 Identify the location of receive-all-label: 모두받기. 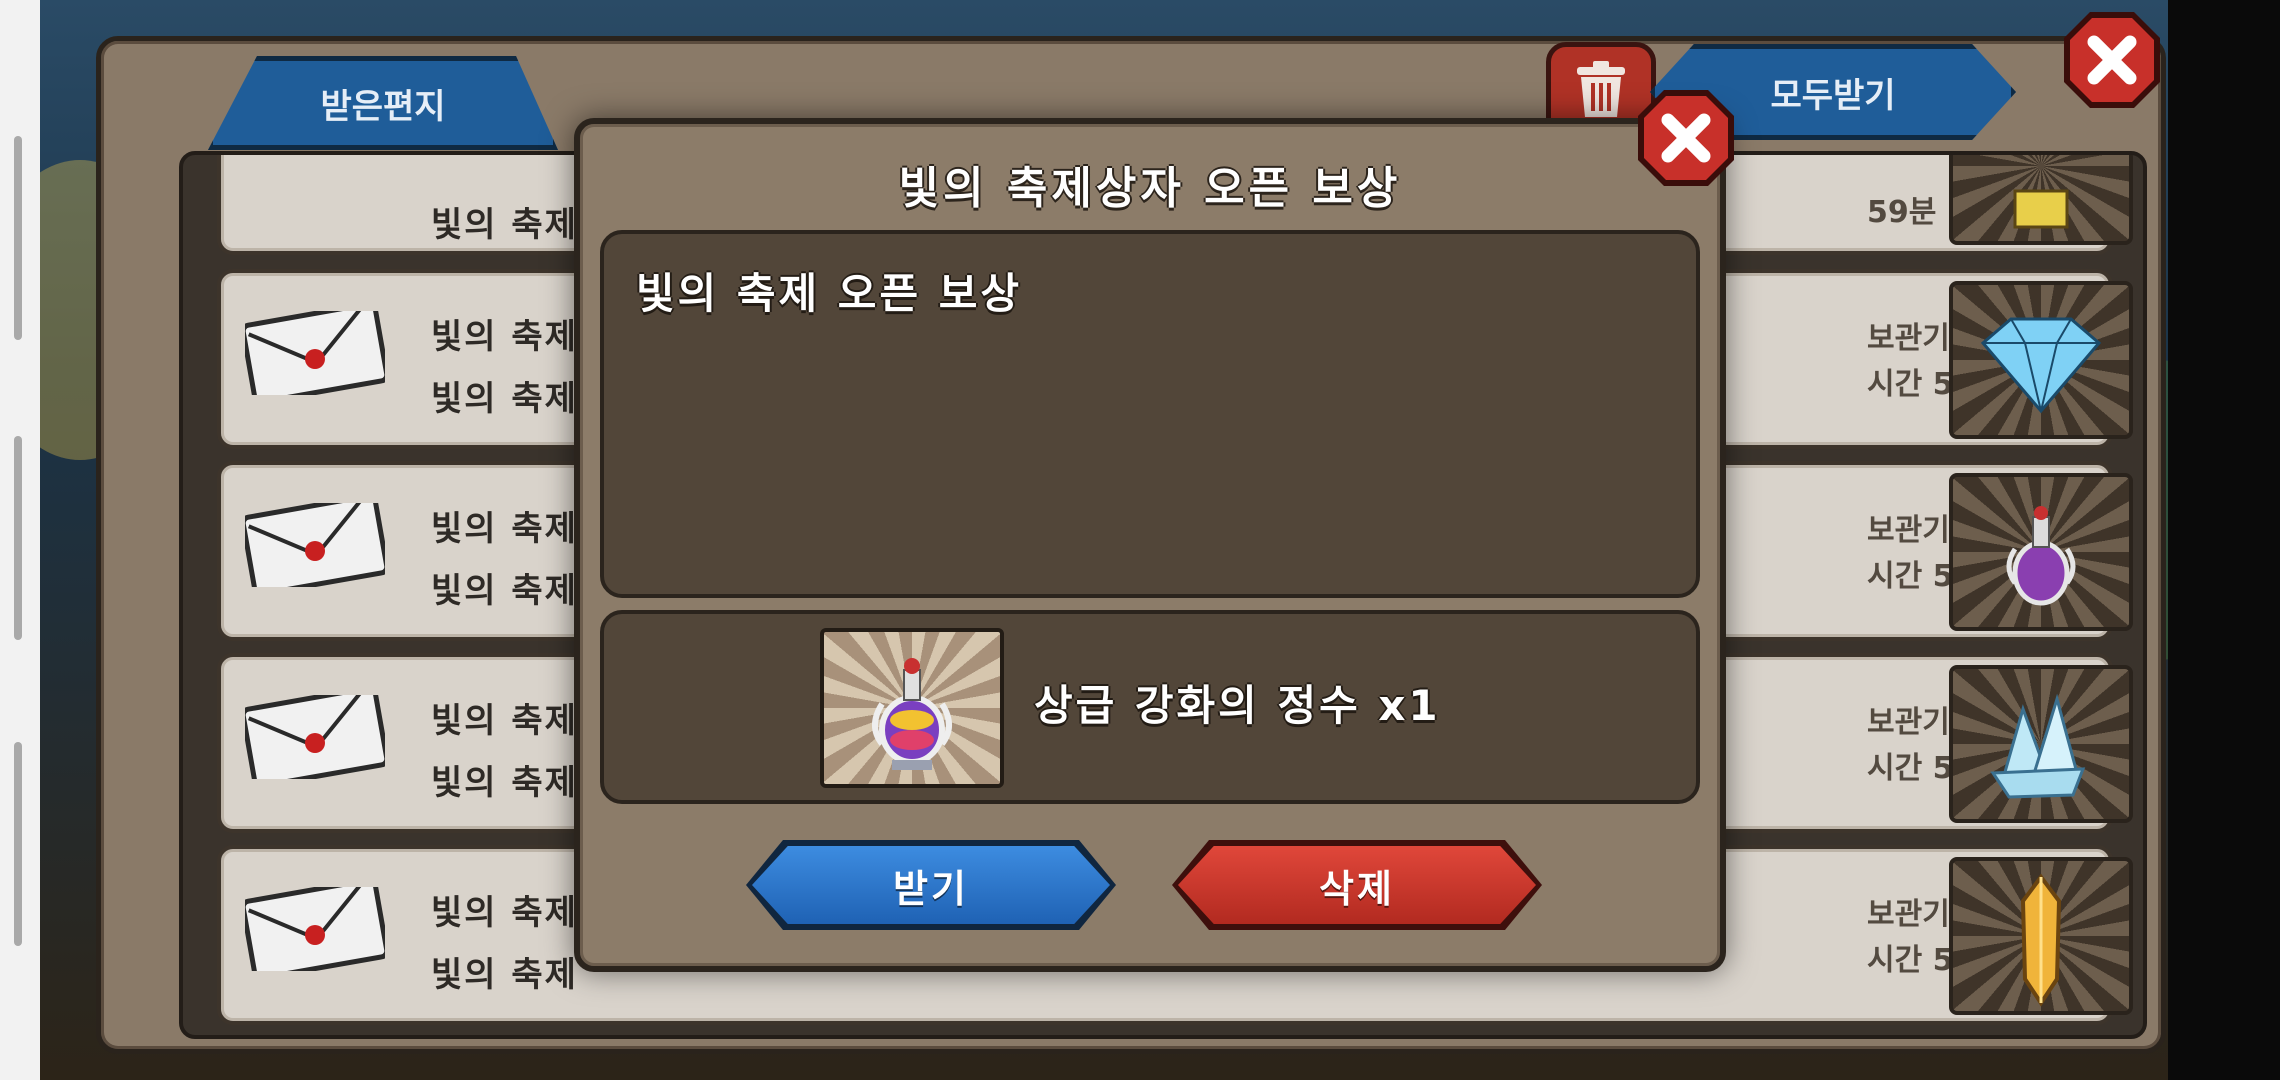
(1833, 95).